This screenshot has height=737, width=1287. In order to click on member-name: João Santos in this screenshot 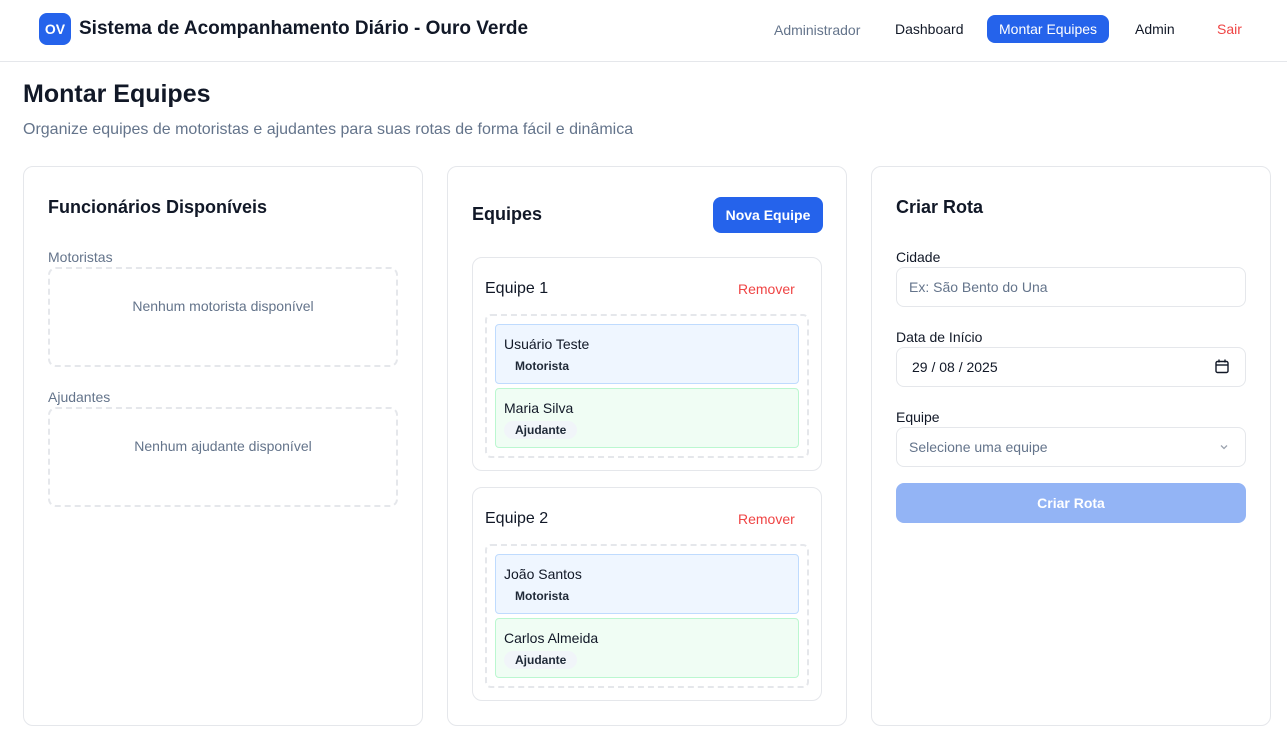, I will do `click(543, 574)`.